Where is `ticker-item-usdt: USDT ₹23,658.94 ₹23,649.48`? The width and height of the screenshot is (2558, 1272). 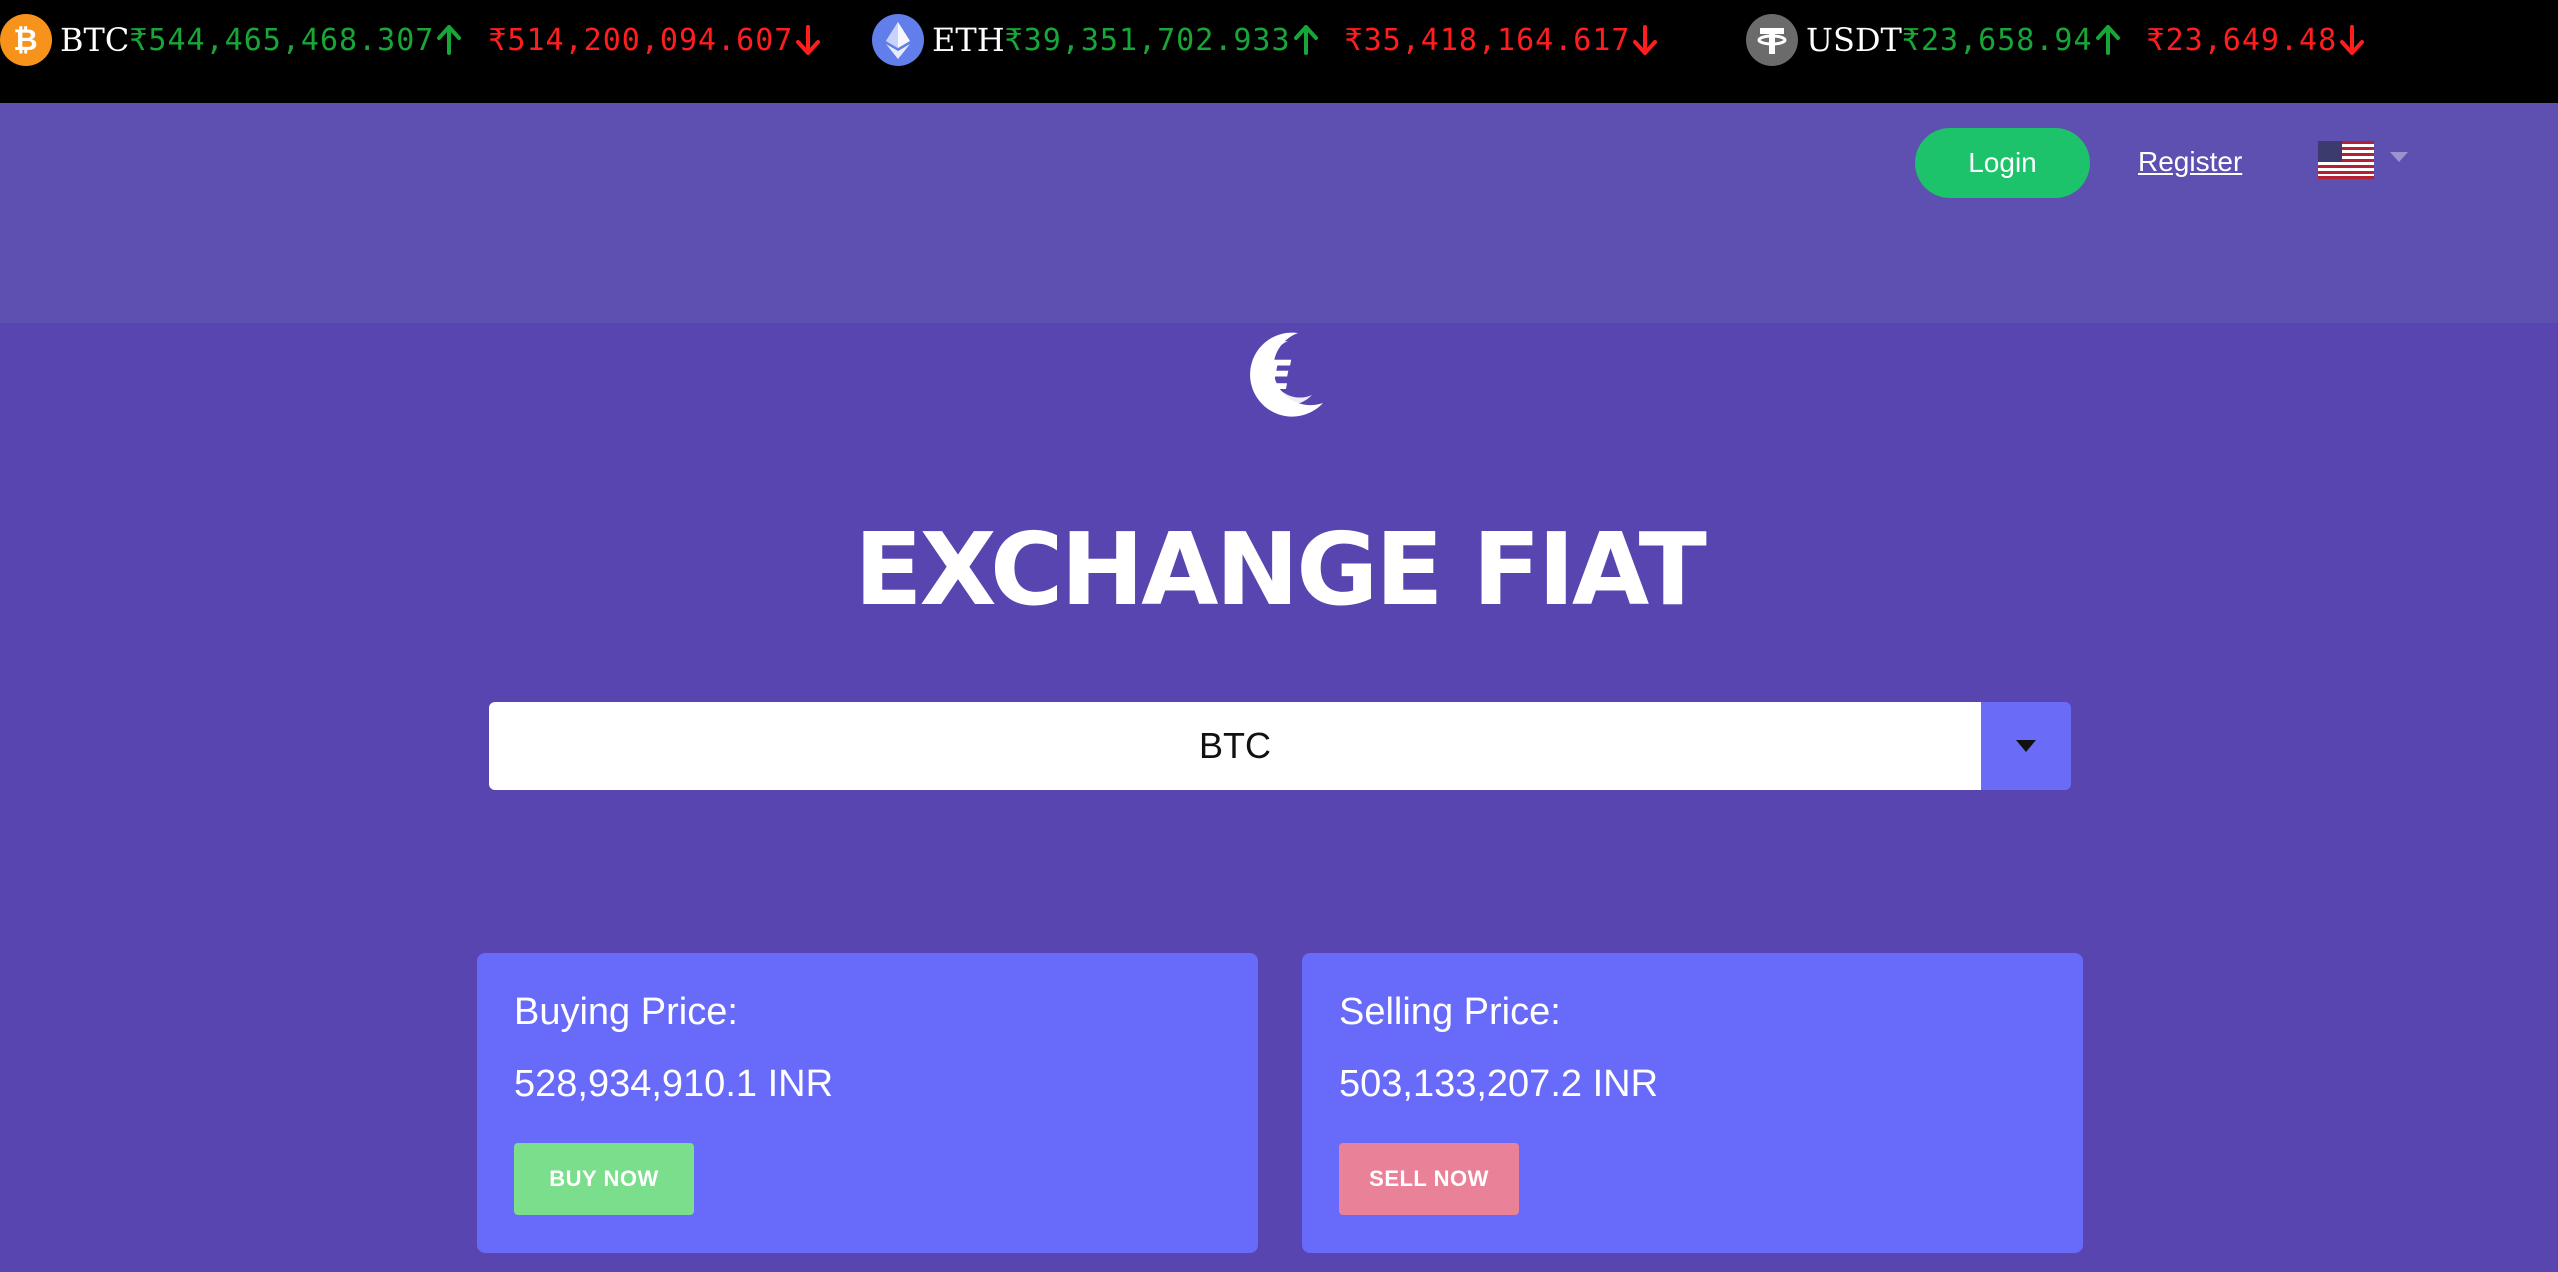 ticker-item-usdt: USDT ₹23,658.94 ₹23,649.48 is located at coordinates (2055, 40).